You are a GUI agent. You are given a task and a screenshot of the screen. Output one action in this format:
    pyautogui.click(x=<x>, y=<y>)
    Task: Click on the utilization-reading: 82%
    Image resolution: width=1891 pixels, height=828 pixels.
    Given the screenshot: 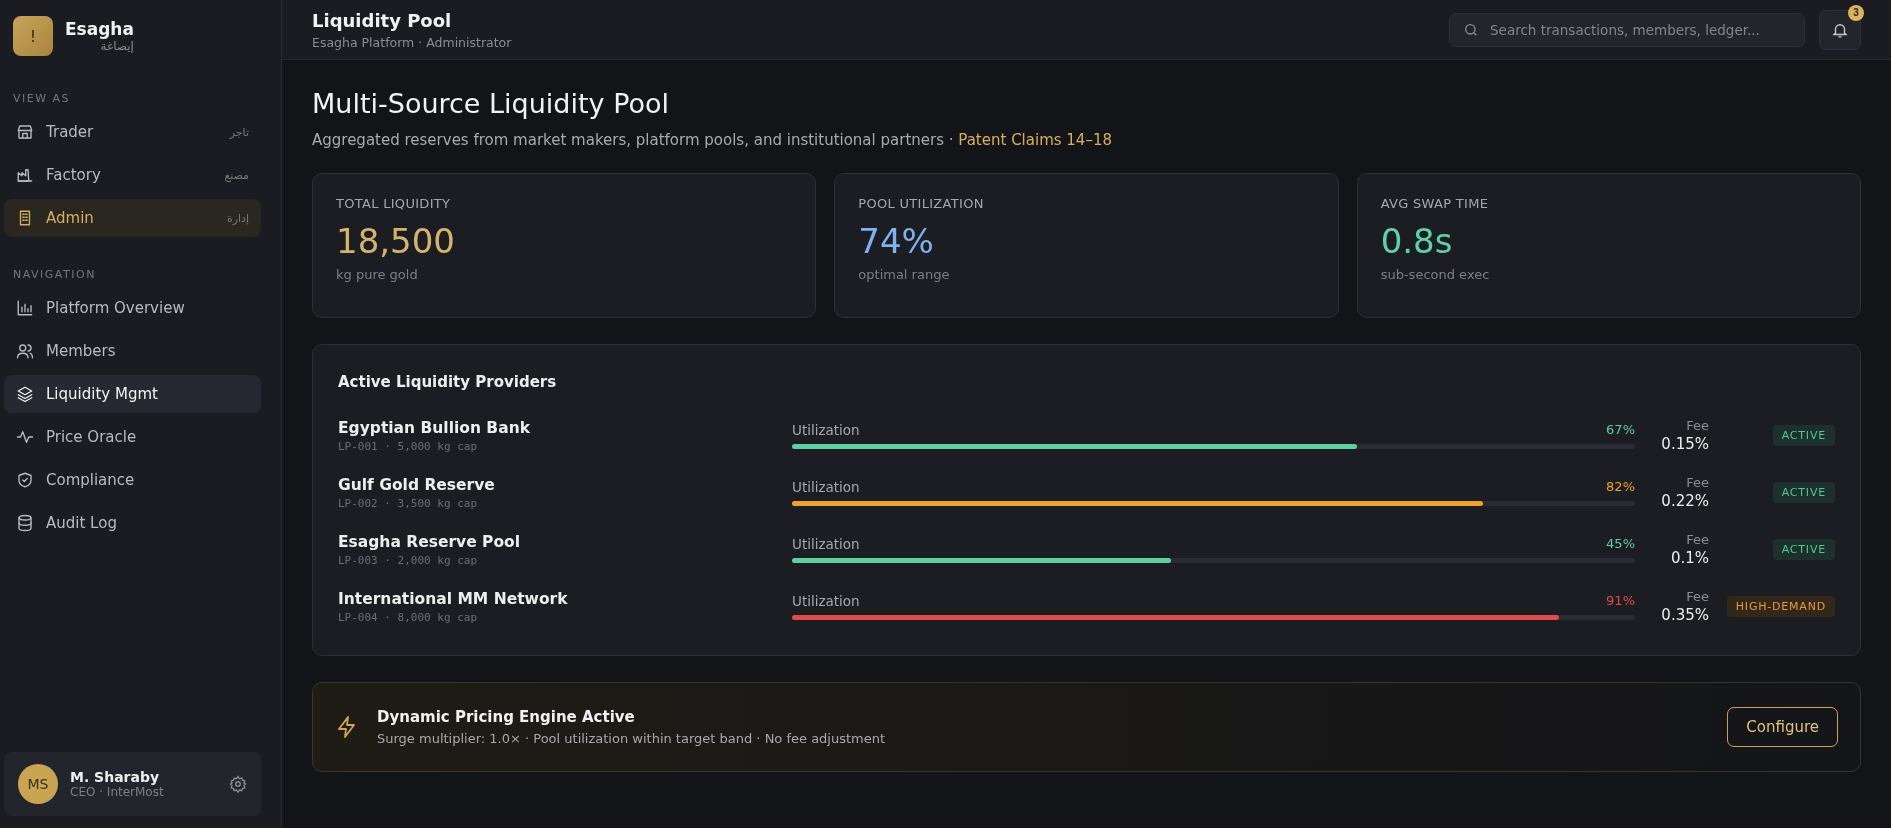 What is the action you would take?
    pyautogui.click(x=1620, y=487)
    